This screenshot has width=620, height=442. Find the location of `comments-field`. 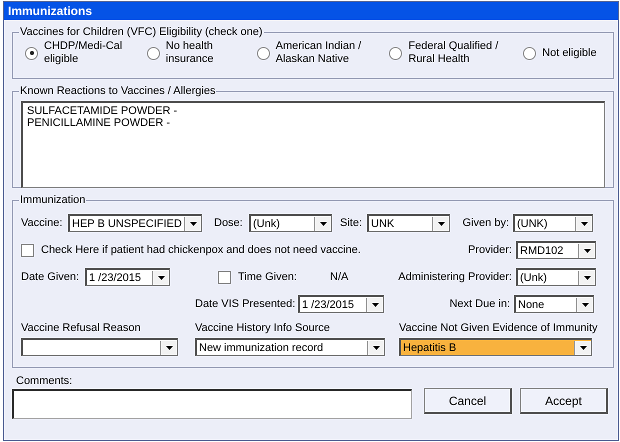

comments-field is located at coordinates (212, 404).